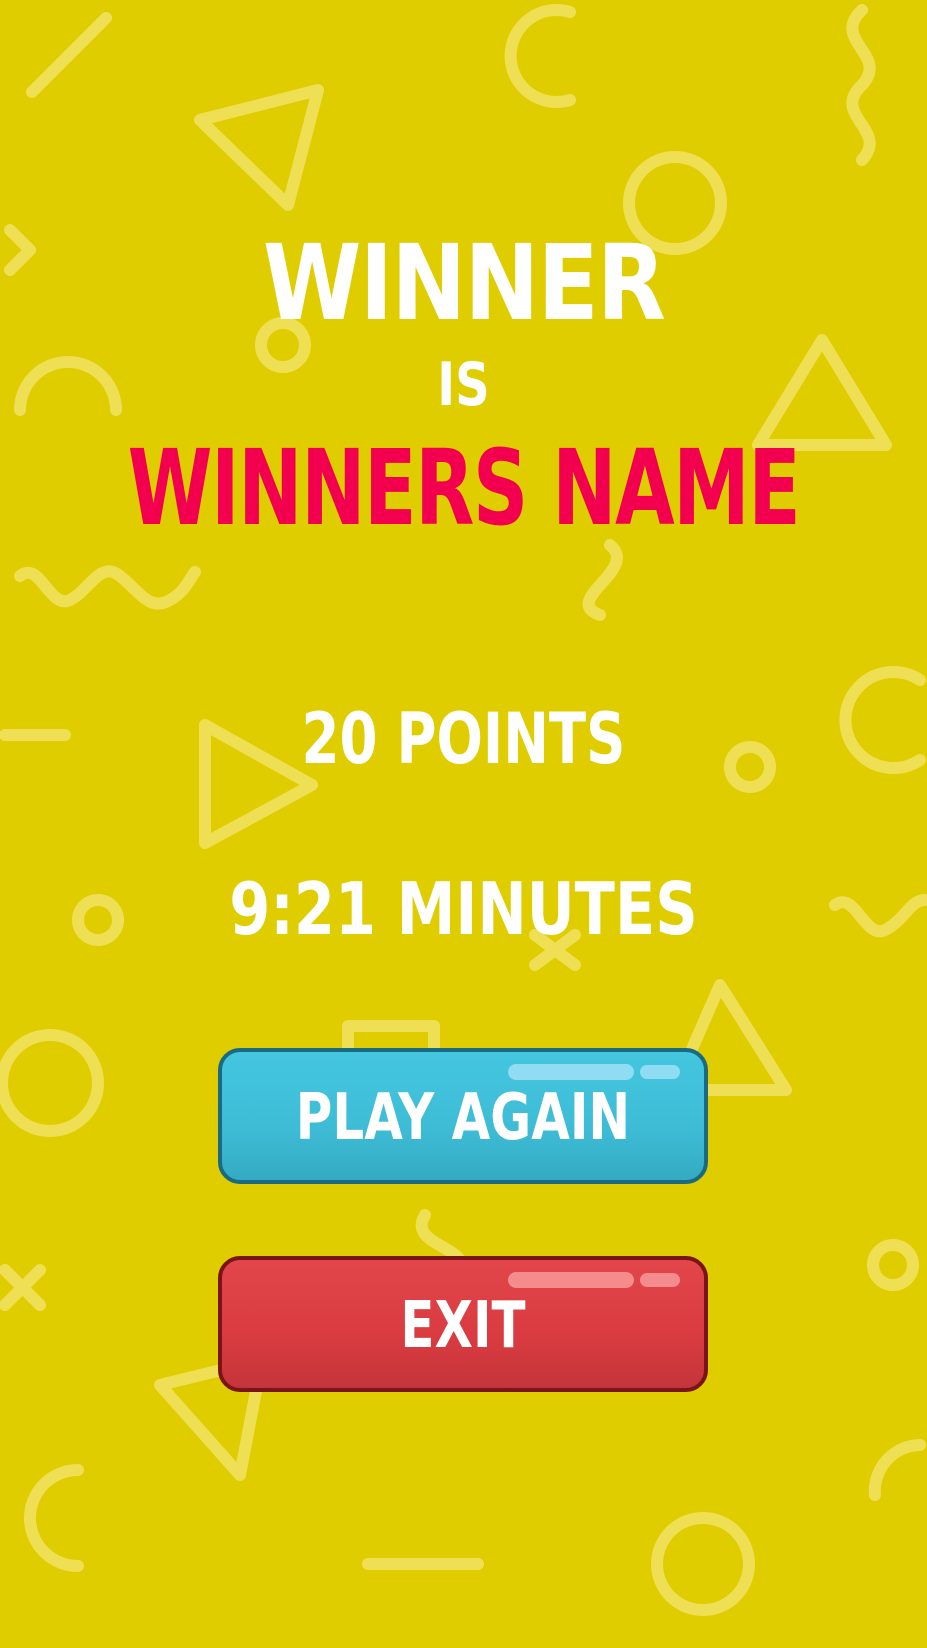 Image resolution: width=927 pixels, height=1648 pixels. Describe the element at coordinates (464, 283) in the screenshot. I see `winner-heading: WINNER` at that location.